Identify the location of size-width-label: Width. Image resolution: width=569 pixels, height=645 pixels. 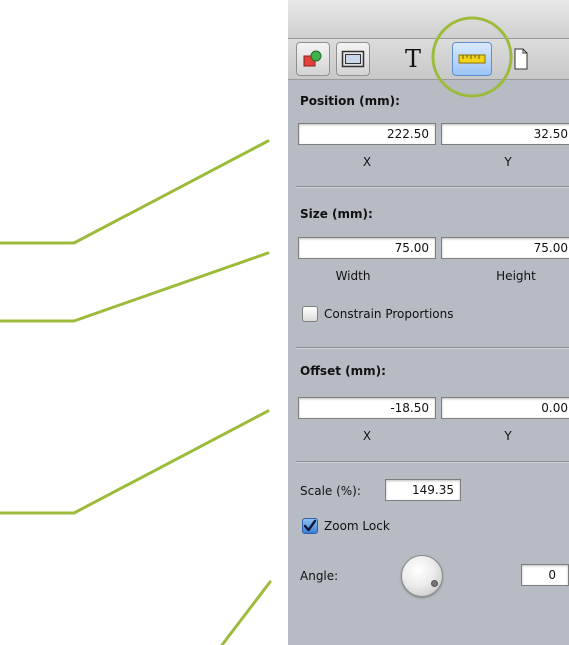
(353, 276).